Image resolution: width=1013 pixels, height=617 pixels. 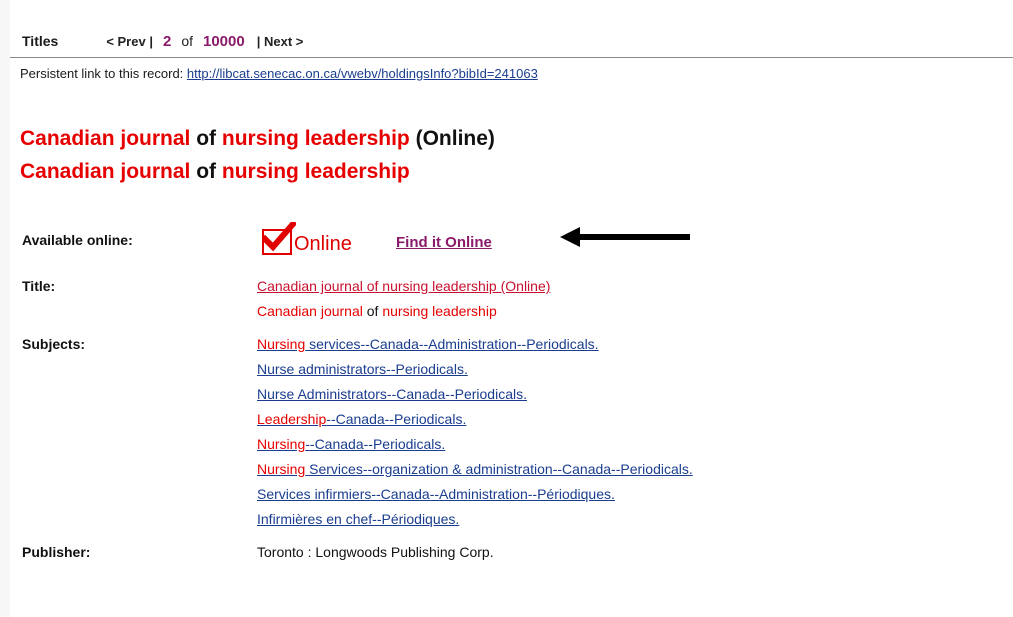 What do you see at coordinates (444, 242) in the screenshot?
I see `find-it-online-link: Find it Online` at bounding box center [444, 242].